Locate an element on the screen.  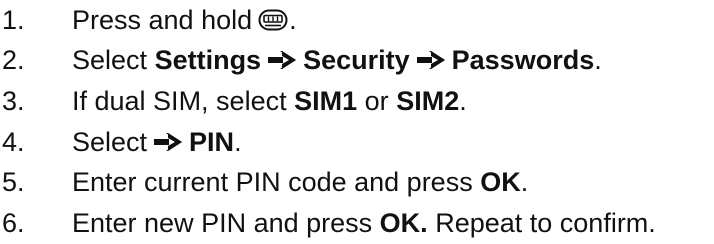
step-1: 1. Press and hold . is located at coordinates (148, 20).